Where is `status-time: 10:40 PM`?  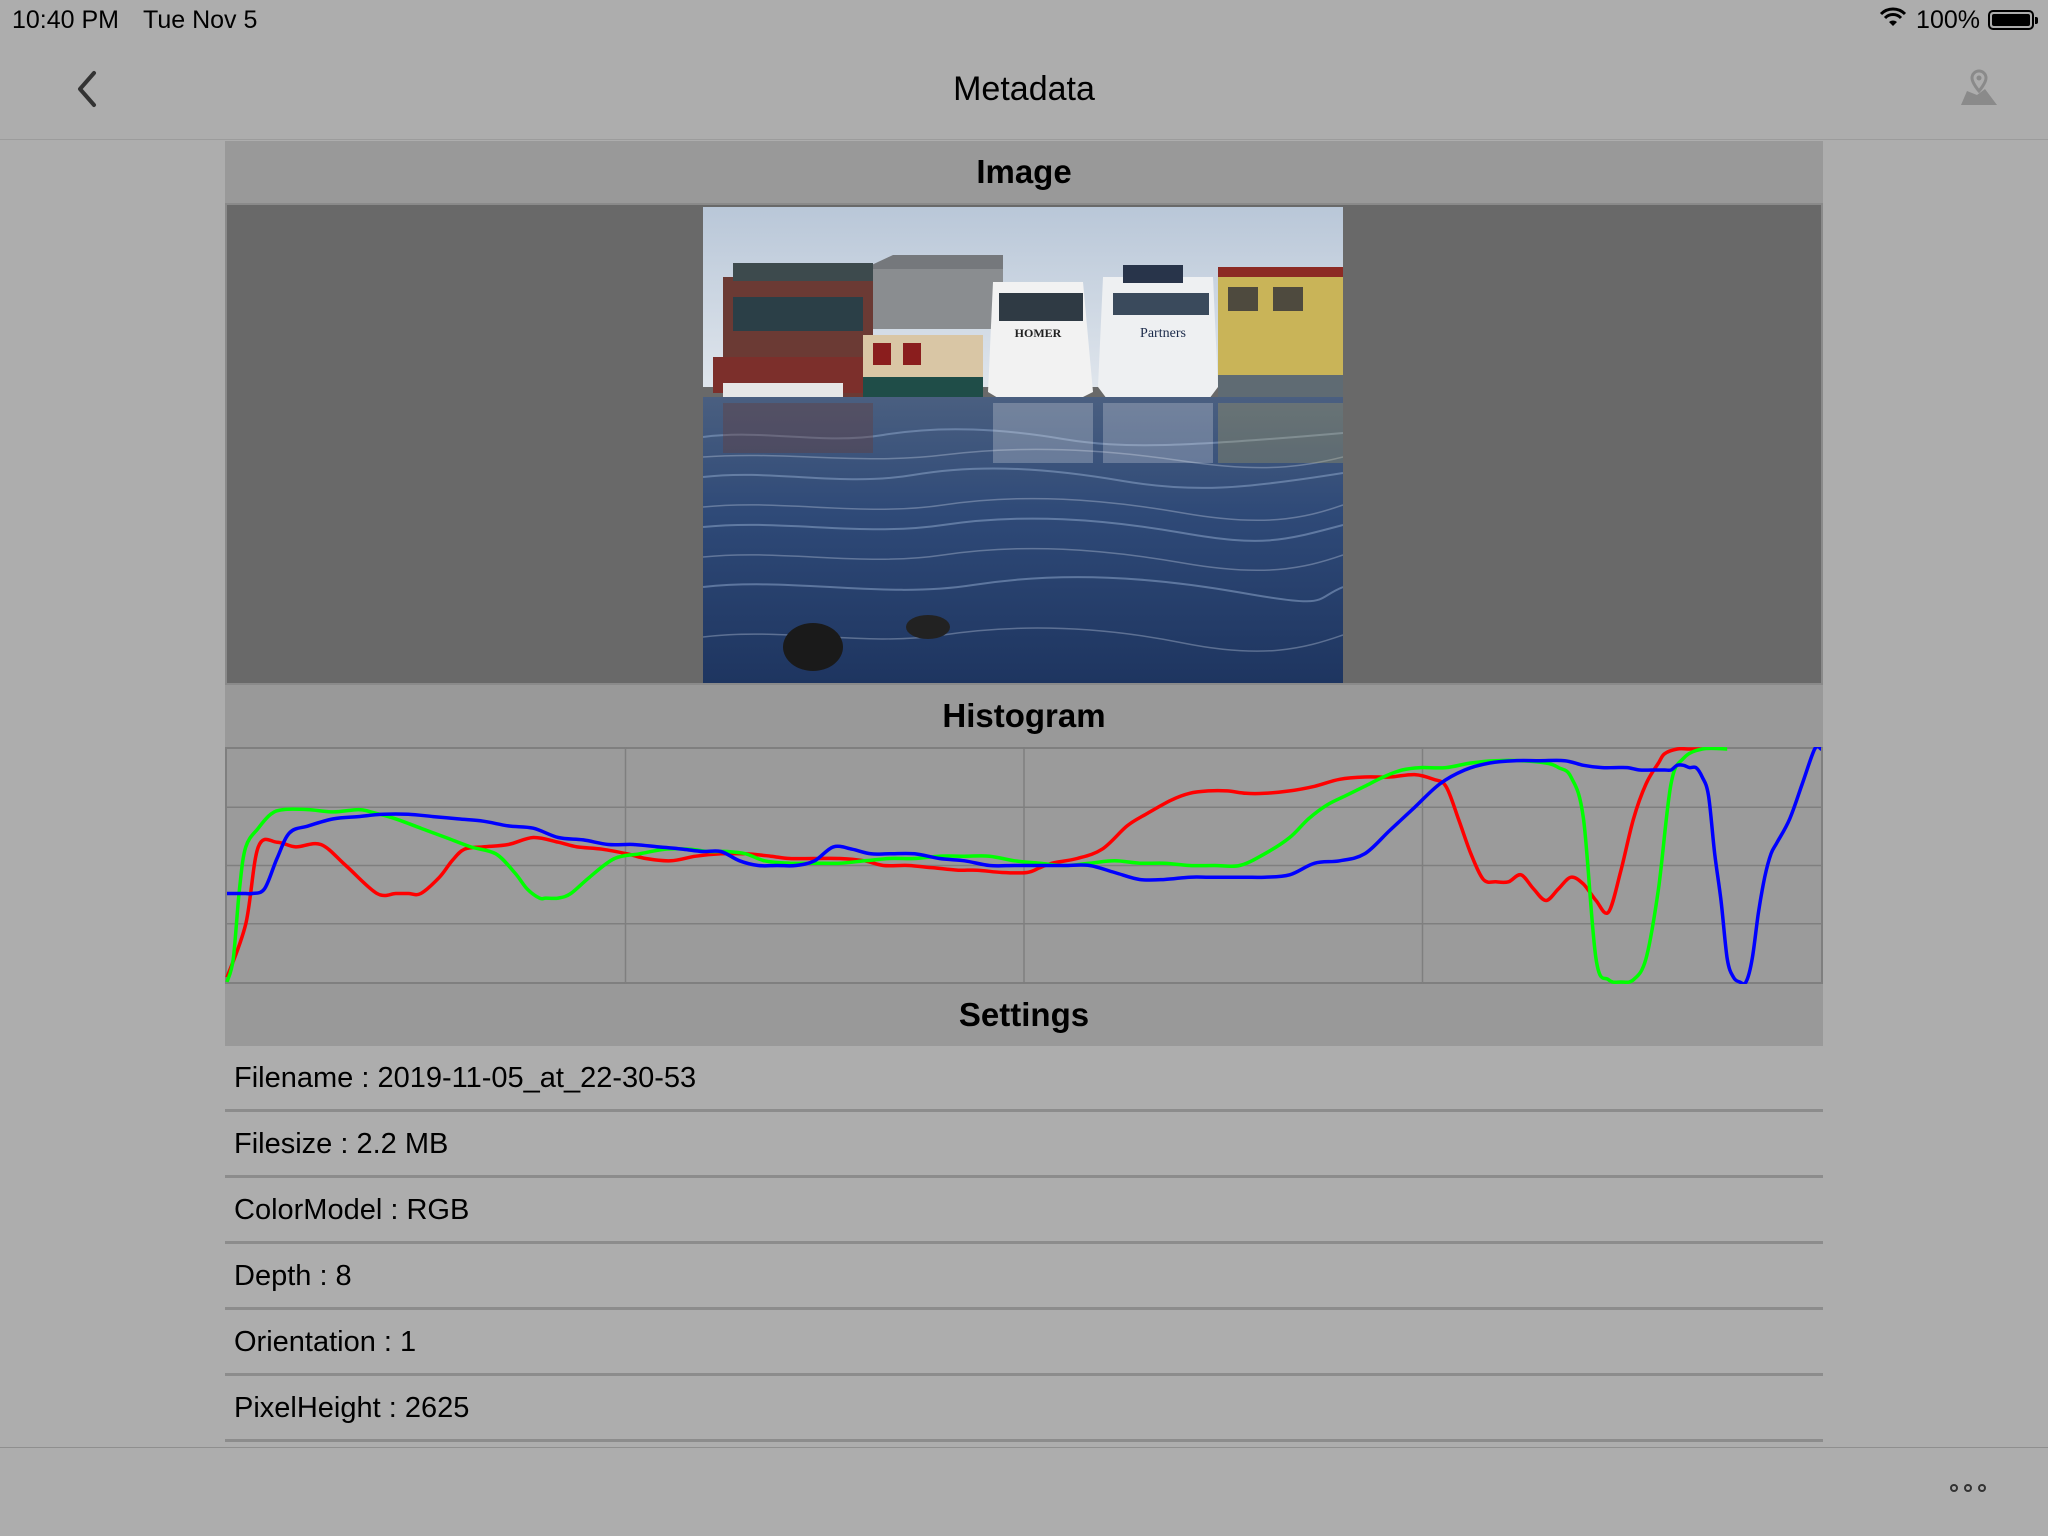 status-time: 10:40 PM is located at coordinates (66, 20).